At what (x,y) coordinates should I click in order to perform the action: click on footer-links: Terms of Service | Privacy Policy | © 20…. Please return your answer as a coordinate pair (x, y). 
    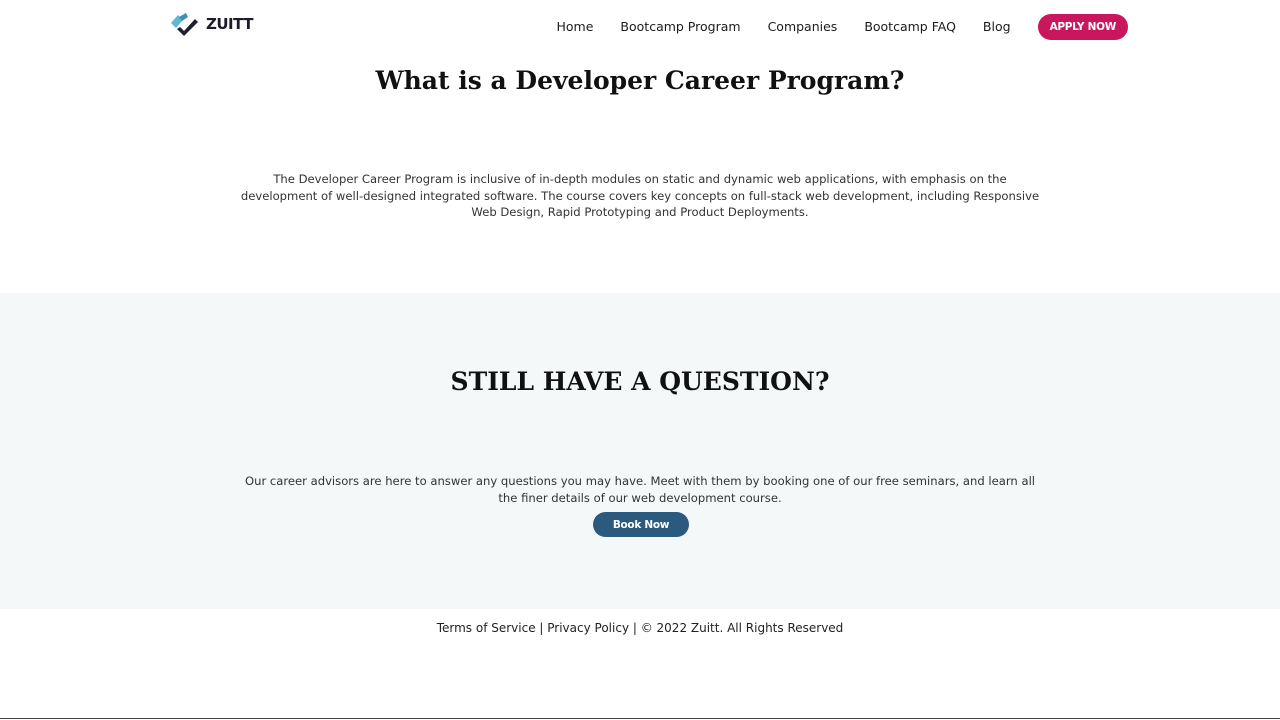
    Looking at the image, I should click on (640, 628).